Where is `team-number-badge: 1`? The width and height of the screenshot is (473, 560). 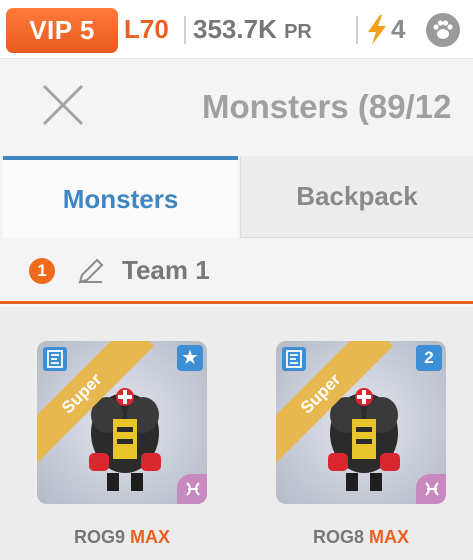 team-number-badge: 1 is located at coordinates (42, 271).